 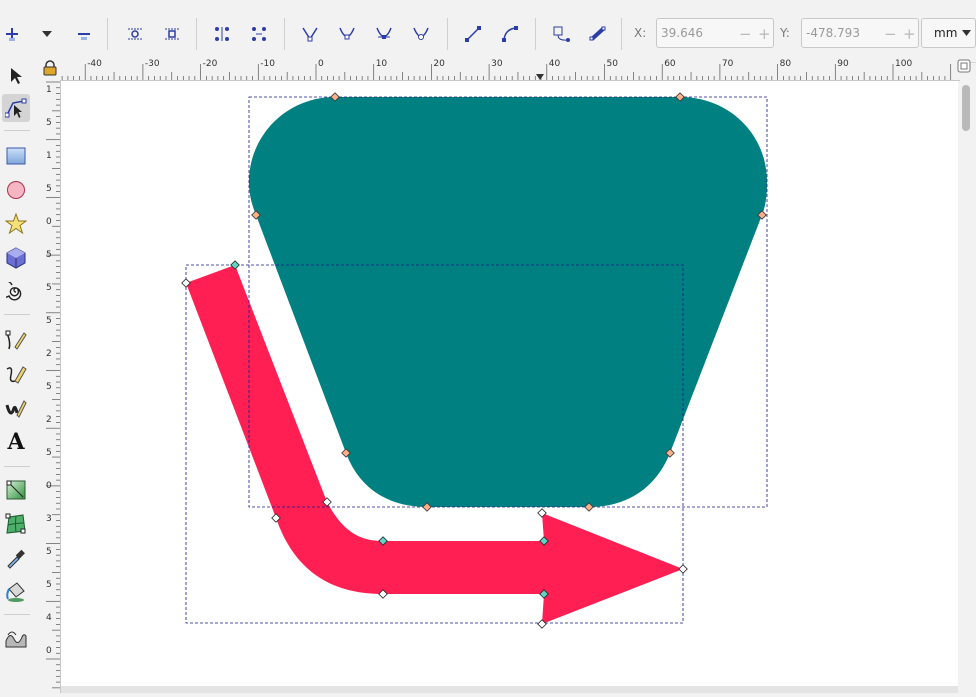 I want to click on insert-node-dropdown-icon, so click(x=47, y=34).